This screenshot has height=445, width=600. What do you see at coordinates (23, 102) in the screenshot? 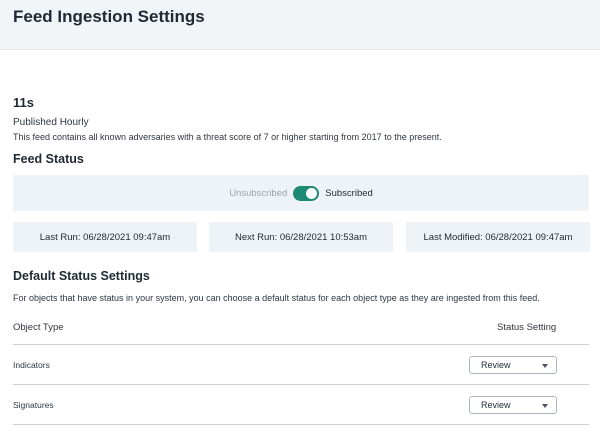
I see `feed-name: 11s` at bounding box center [23, 102].